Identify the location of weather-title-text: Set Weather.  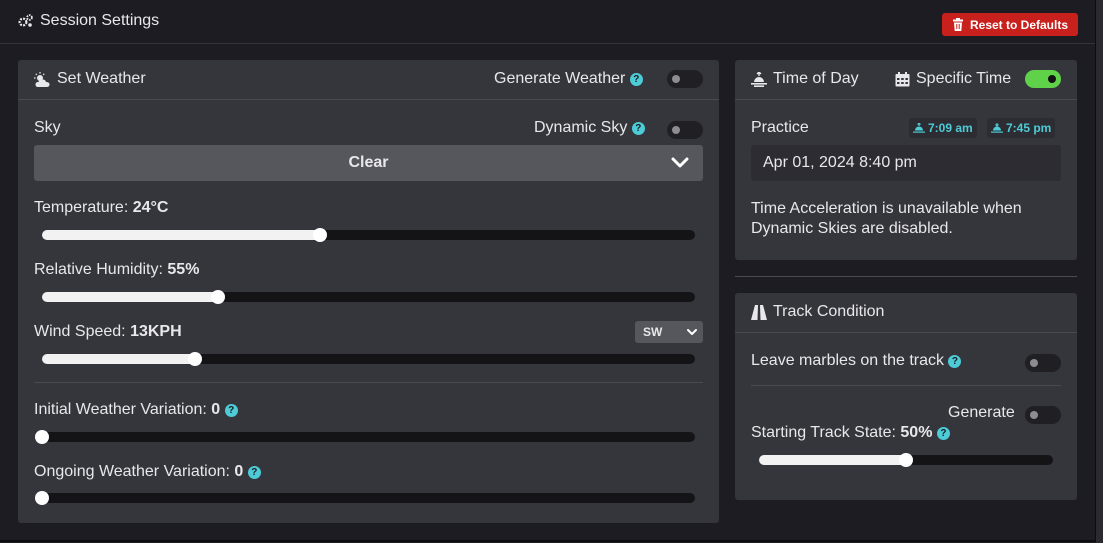
(101, 78).